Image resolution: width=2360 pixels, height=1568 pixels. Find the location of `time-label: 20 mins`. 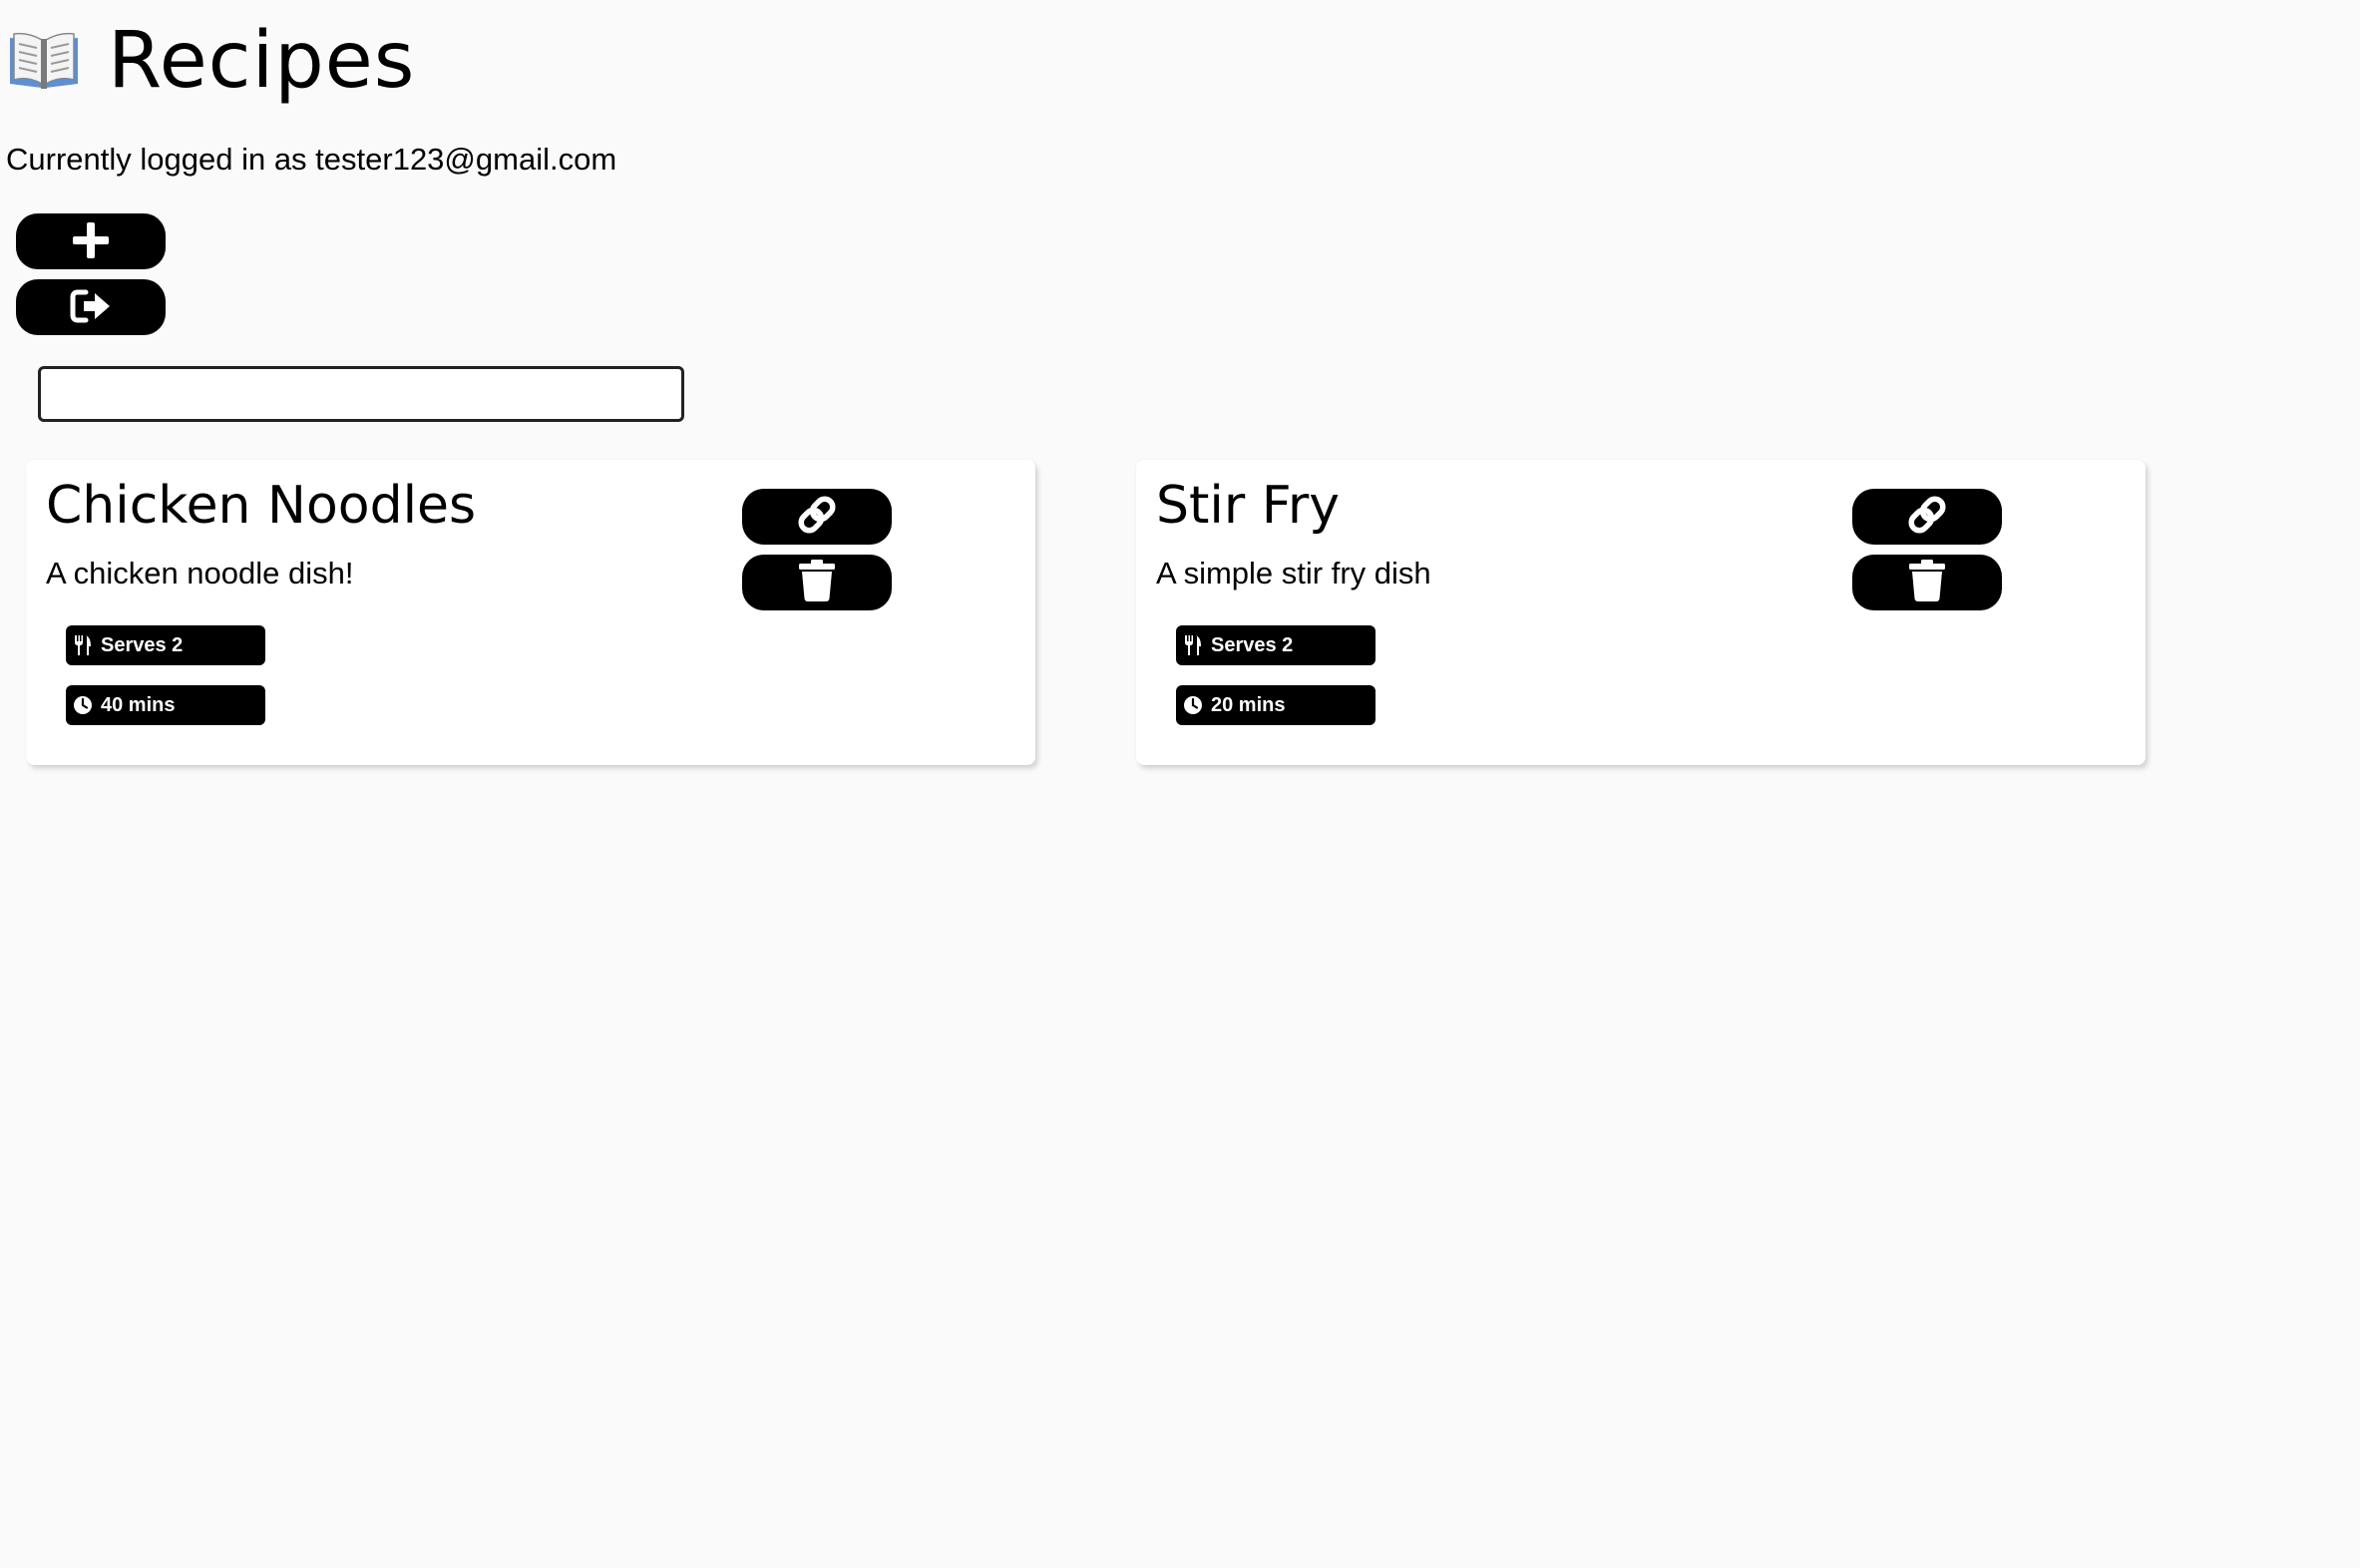

time-label: 20 mins is located at coordinates (1248, 705).